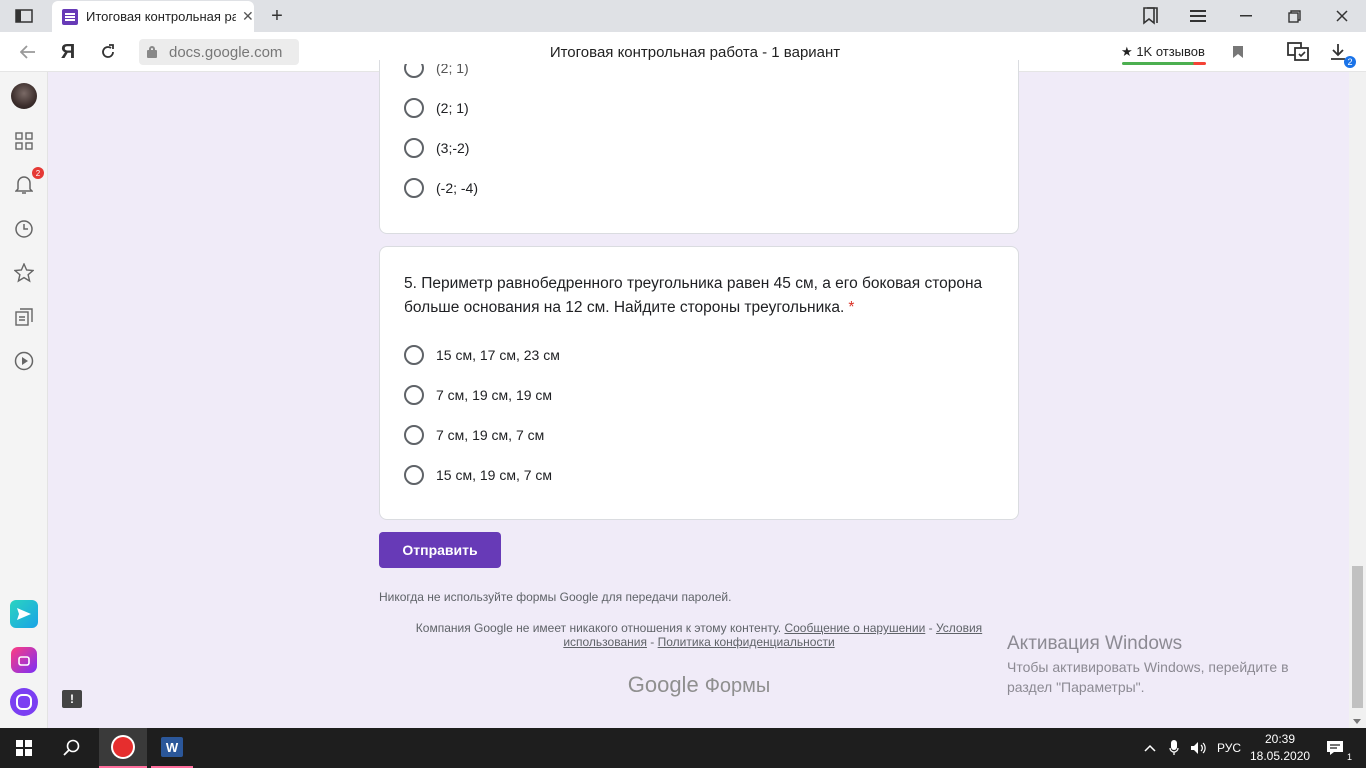  Describe the element at coordinates (490, 435) in the screenshot. I see `option-label: 7 см, 19 см, 7 см` at that location.